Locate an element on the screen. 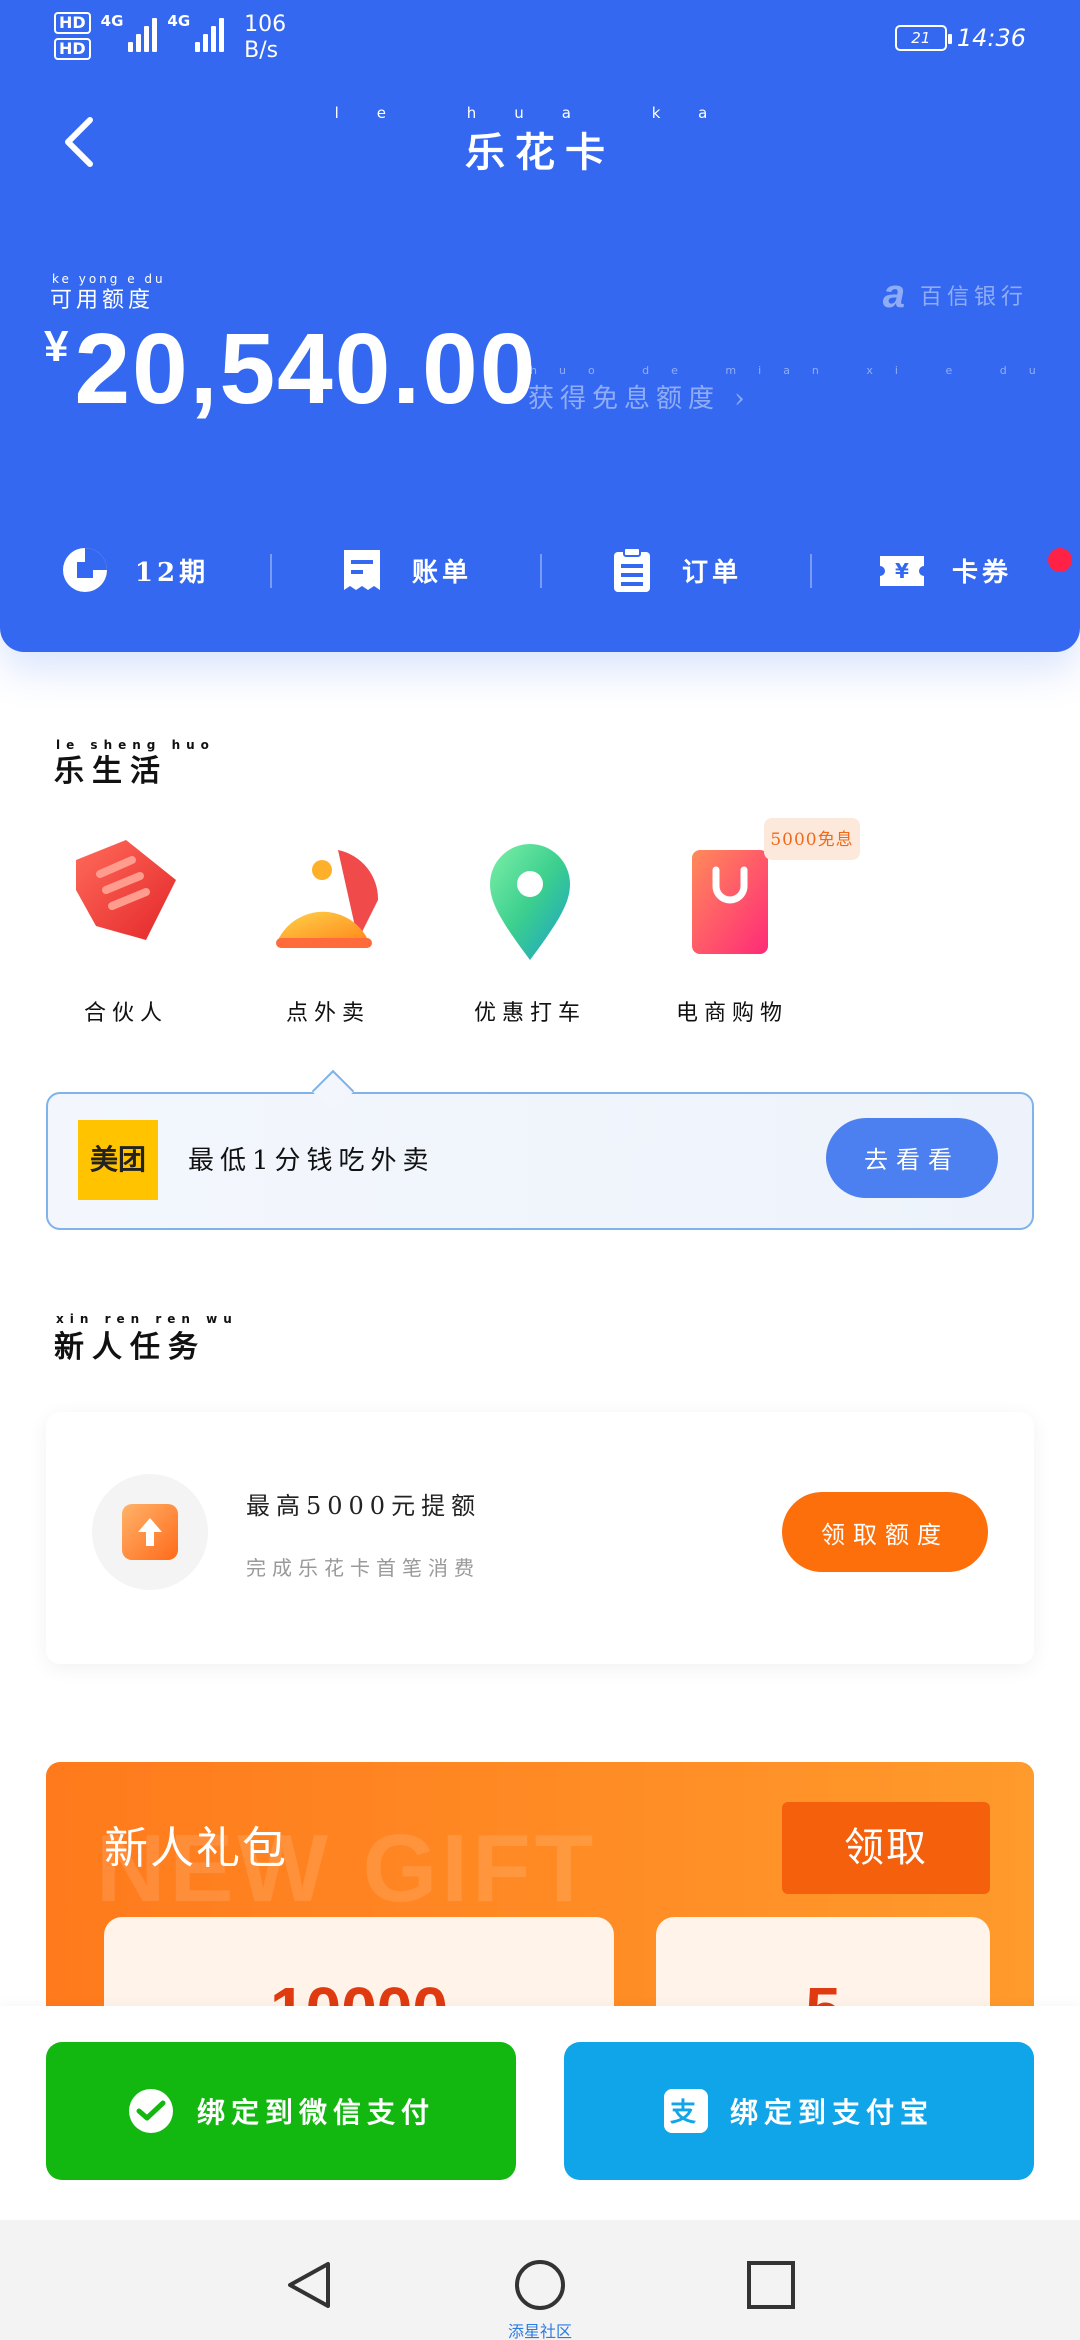 The width and height of the screenshot is (1080, 2340). new-user-gift-card: NEW GIFT 新人礼包 领取 10000 5 is located at coordinates (540, 1887).